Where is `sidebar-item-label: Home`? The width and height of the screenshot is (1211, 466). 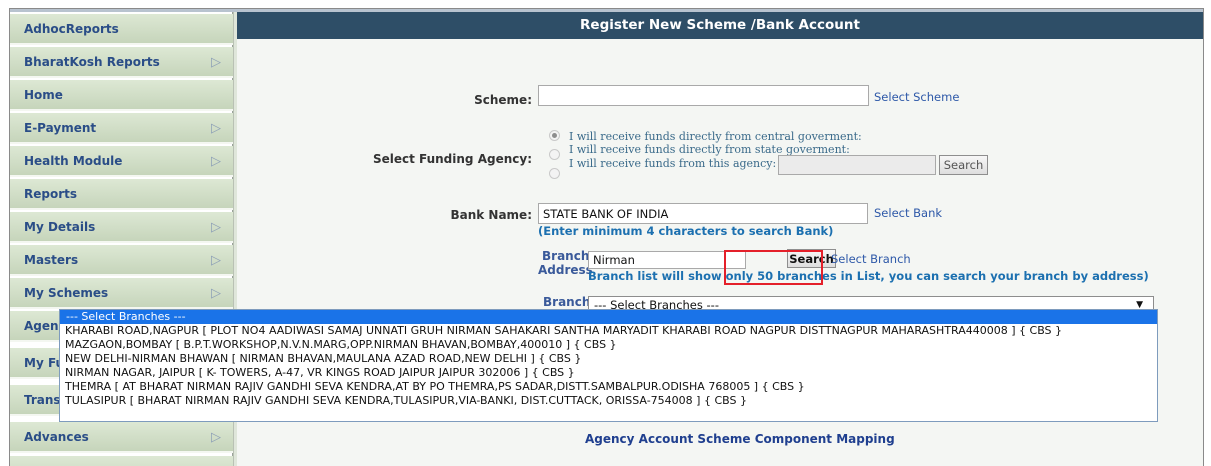 sidebar-item-label: Home is located at coordinates (43, 95).